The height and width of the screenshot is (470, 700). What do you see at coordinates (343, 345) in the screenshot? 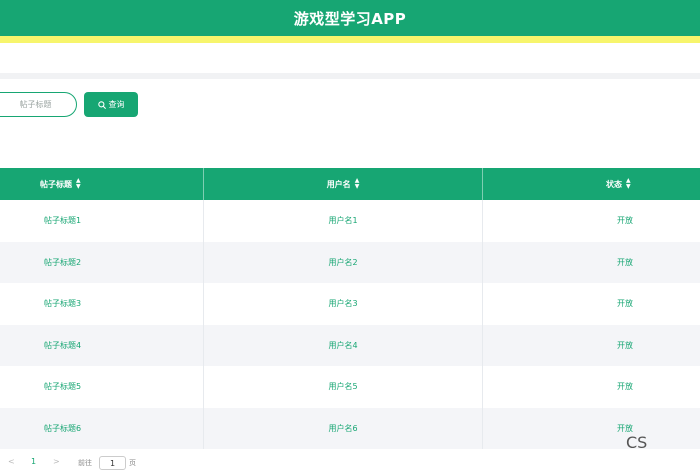
I see `cell-username: 用户名4` at bounding box center [343, 345].